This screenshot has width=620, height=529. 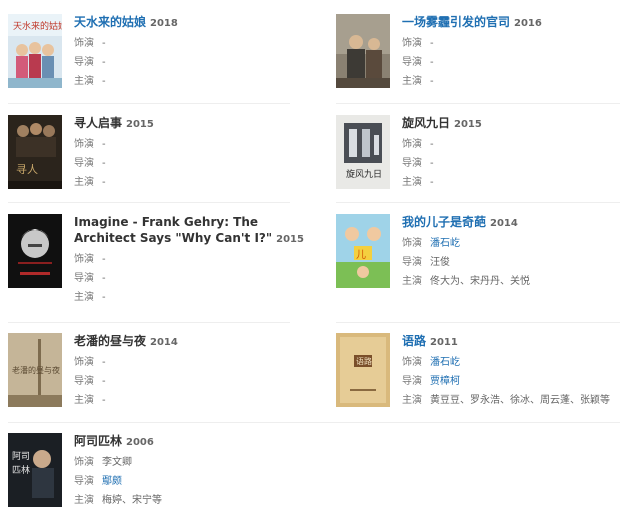 I want to click on film-poster: 老潘的昼与夜, so click(x=35, y=370).